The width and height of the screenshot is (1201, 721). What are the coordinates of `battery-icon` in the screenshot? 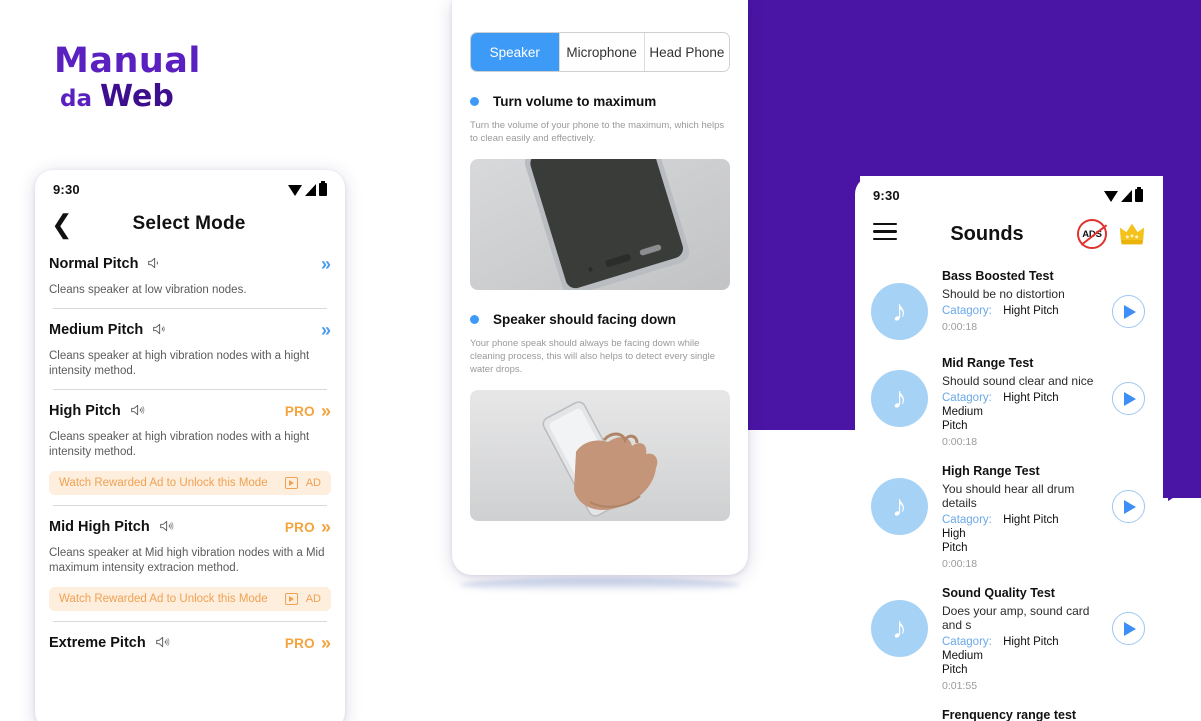 It's located at (323, 188).